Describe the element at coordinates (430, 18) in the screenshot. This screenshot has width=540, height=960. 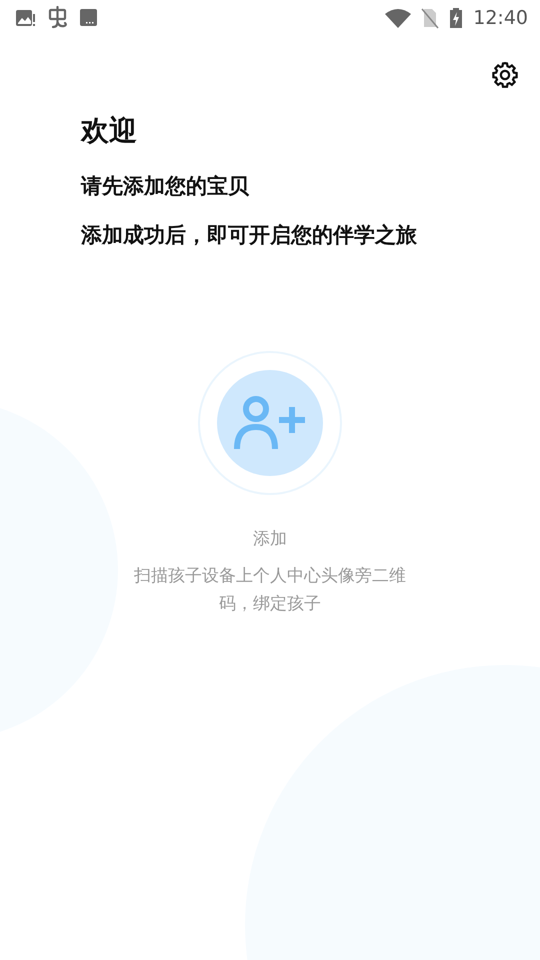
I see `no-sim-icon` at that location.